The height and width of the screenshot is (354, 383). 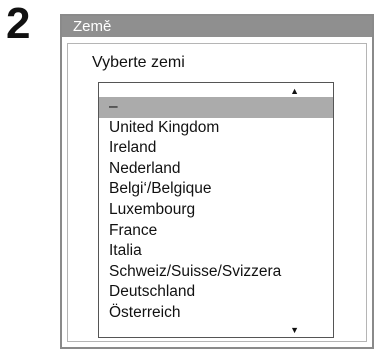 What do you see at coordinates (216, 231) in the screenshot?
I see `country-item-france: France` at bounding box center [216, 231].